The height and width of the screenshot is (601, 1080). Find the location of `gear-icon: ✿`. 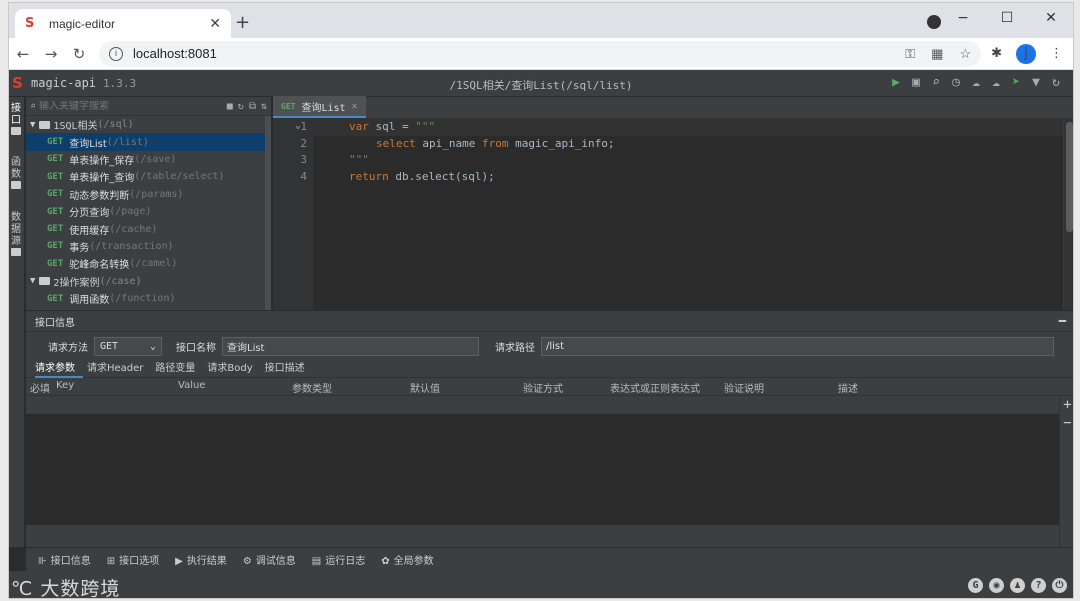

gear-icon: ✿ is located at coordinates (385, 561).